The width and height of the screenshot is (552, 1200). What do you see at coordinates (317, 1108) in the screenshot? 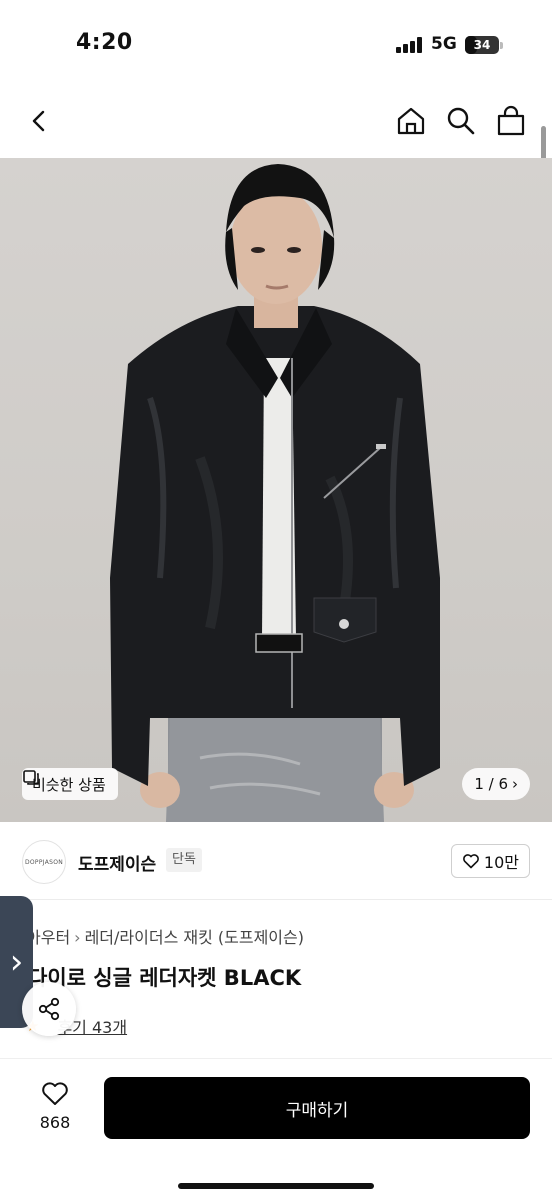
I see `buy-button: 구매하기` at bounding box center [317, 1108].